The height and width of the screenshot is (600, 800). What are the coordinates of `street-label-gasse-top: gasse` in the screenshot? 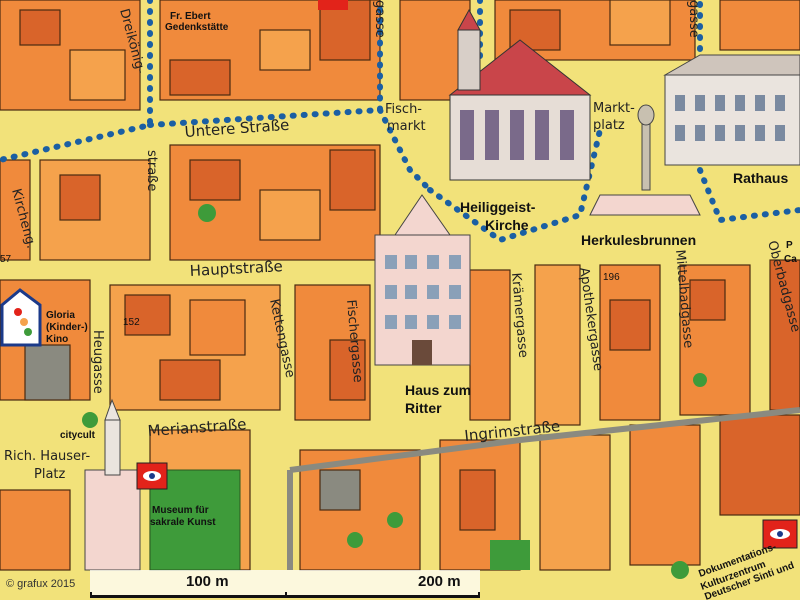 It's located at (379, 19).